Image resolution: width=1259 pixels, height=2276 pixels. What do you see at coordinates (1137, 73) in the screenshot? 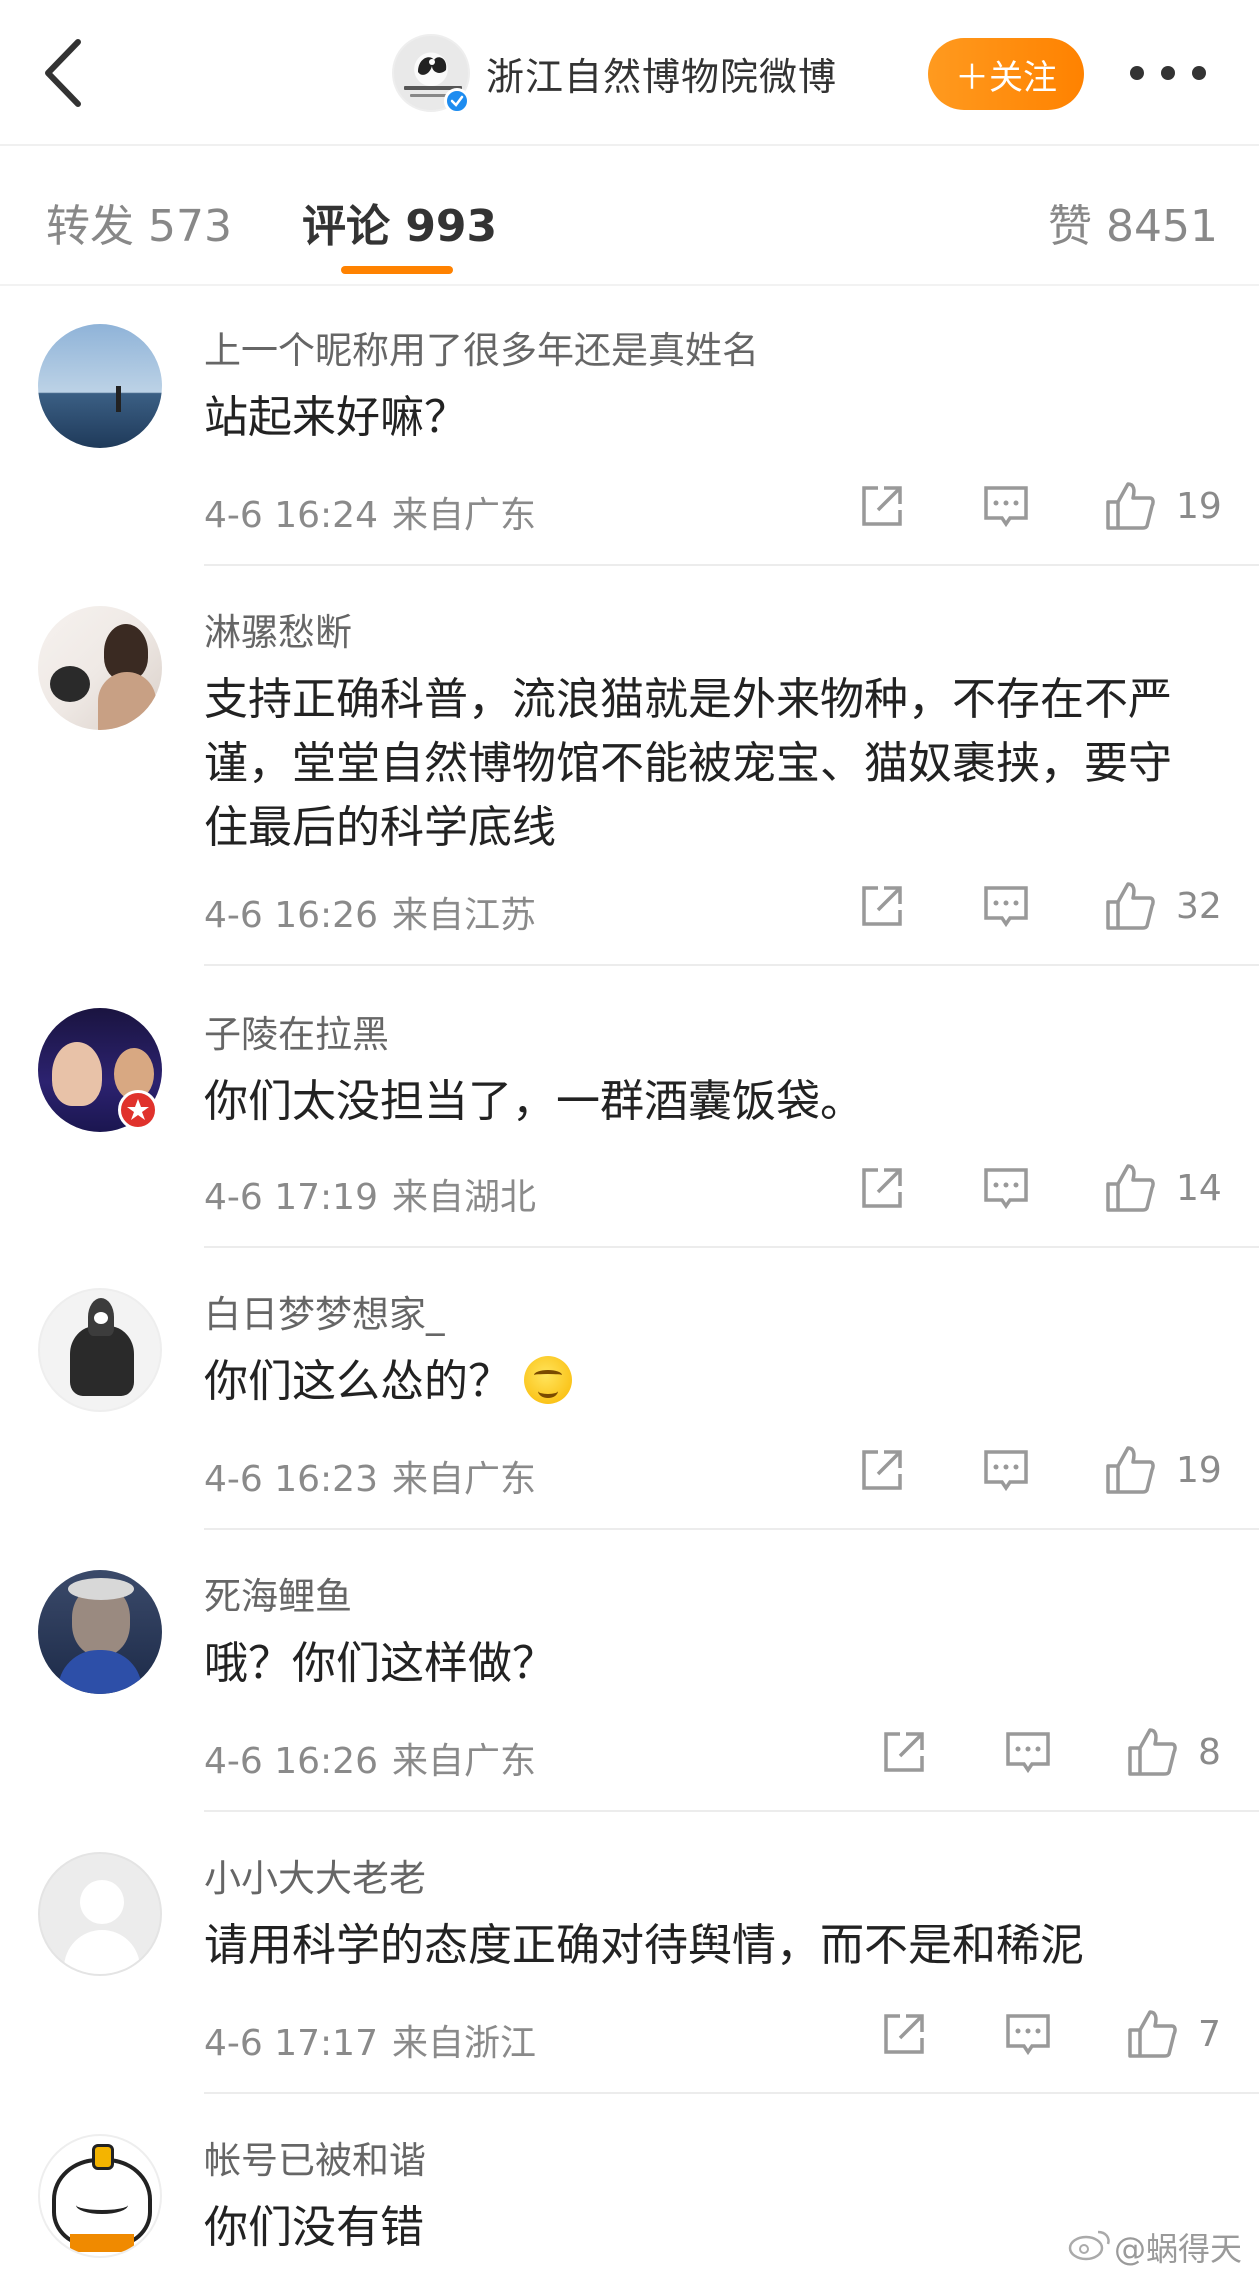
I see `more-dots-icon` at bounding box center [1137, 73].